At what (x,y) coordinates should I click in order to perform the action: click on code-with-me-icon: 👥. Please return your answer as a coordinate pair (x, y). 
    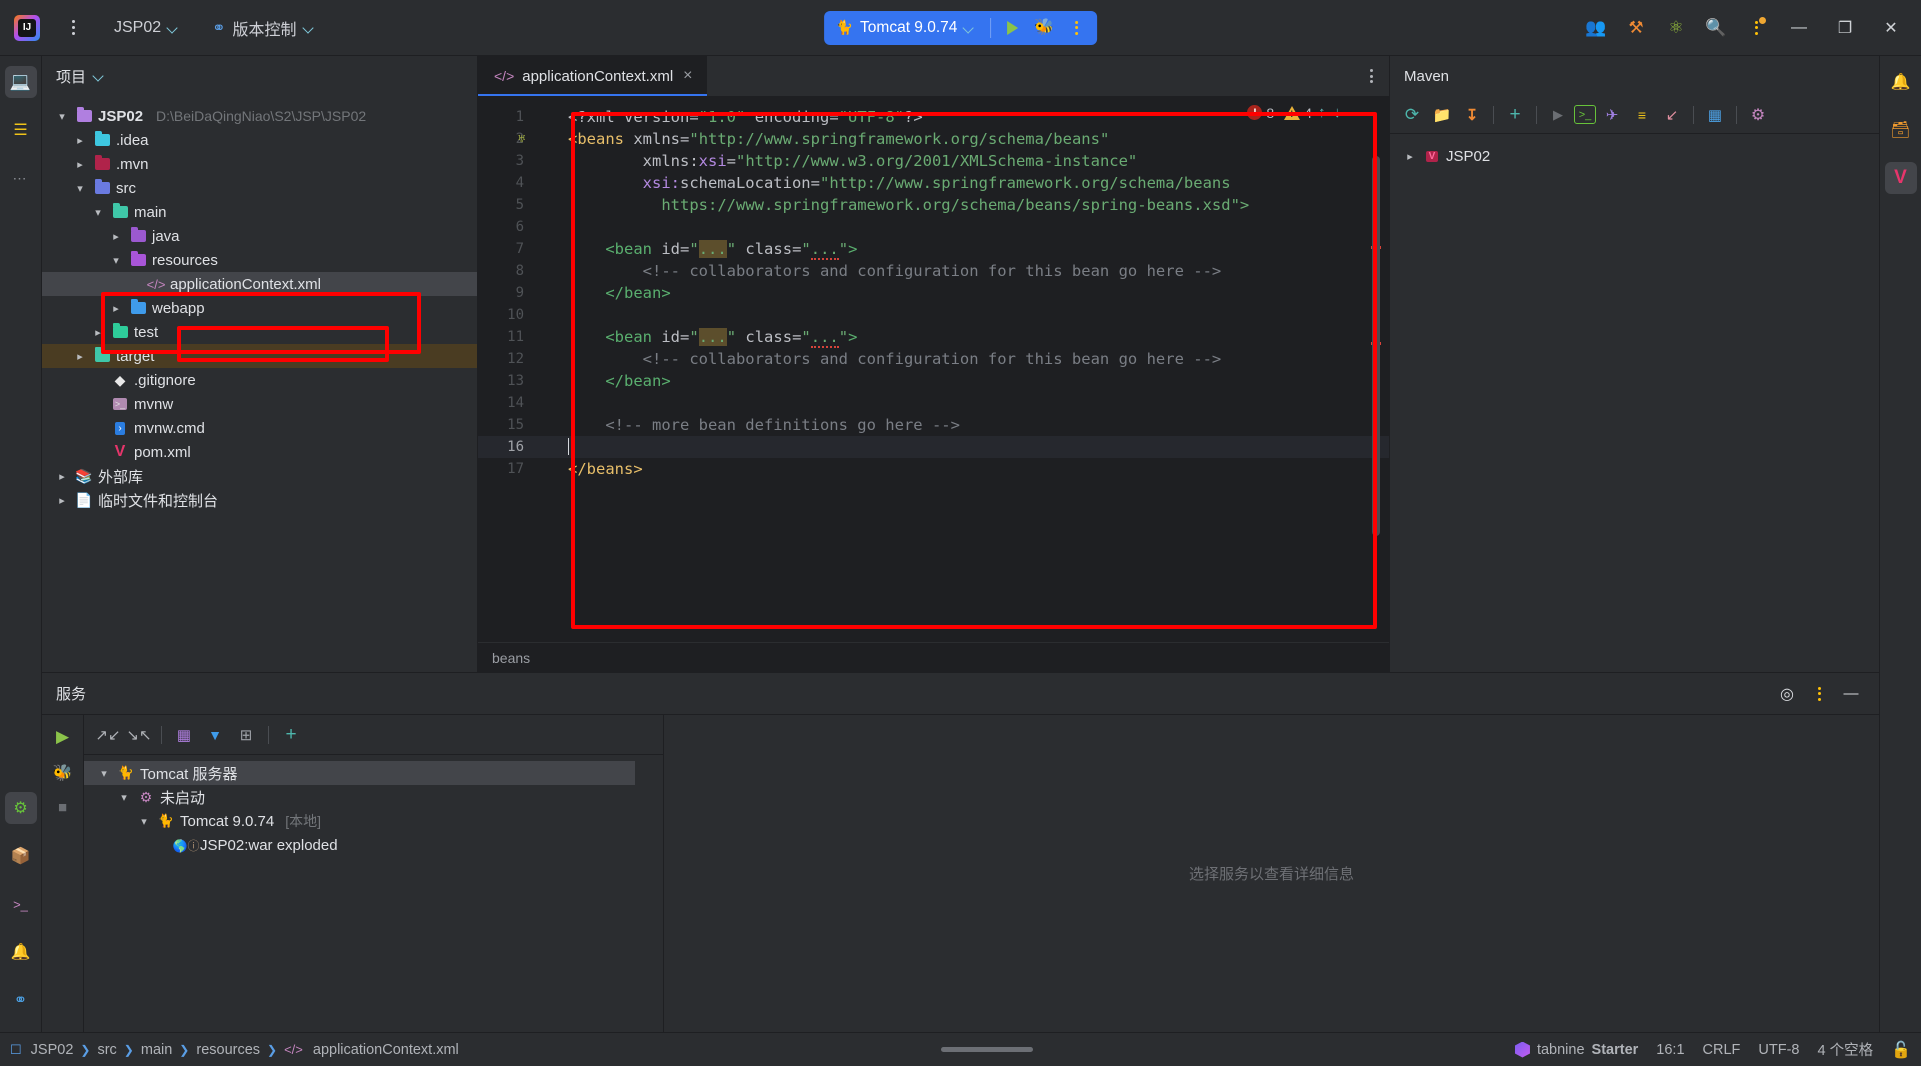
    Looking at the image, I should click on (1596, 28).